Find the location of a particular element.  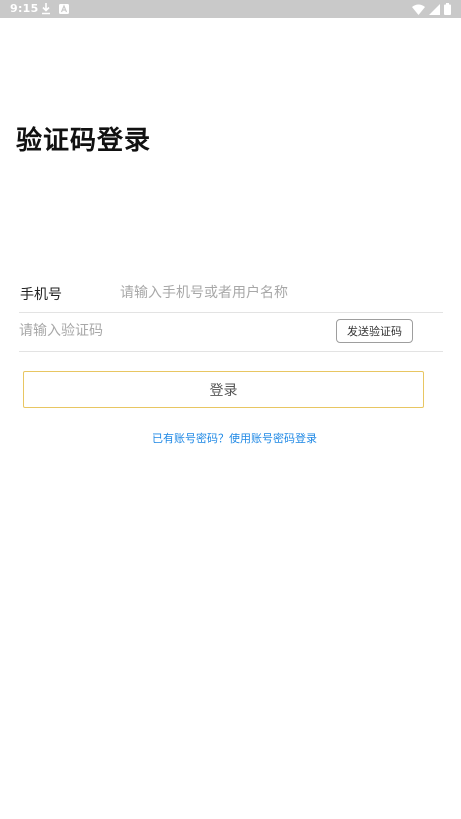

status-left-icons is located at coordinates (55, 9).